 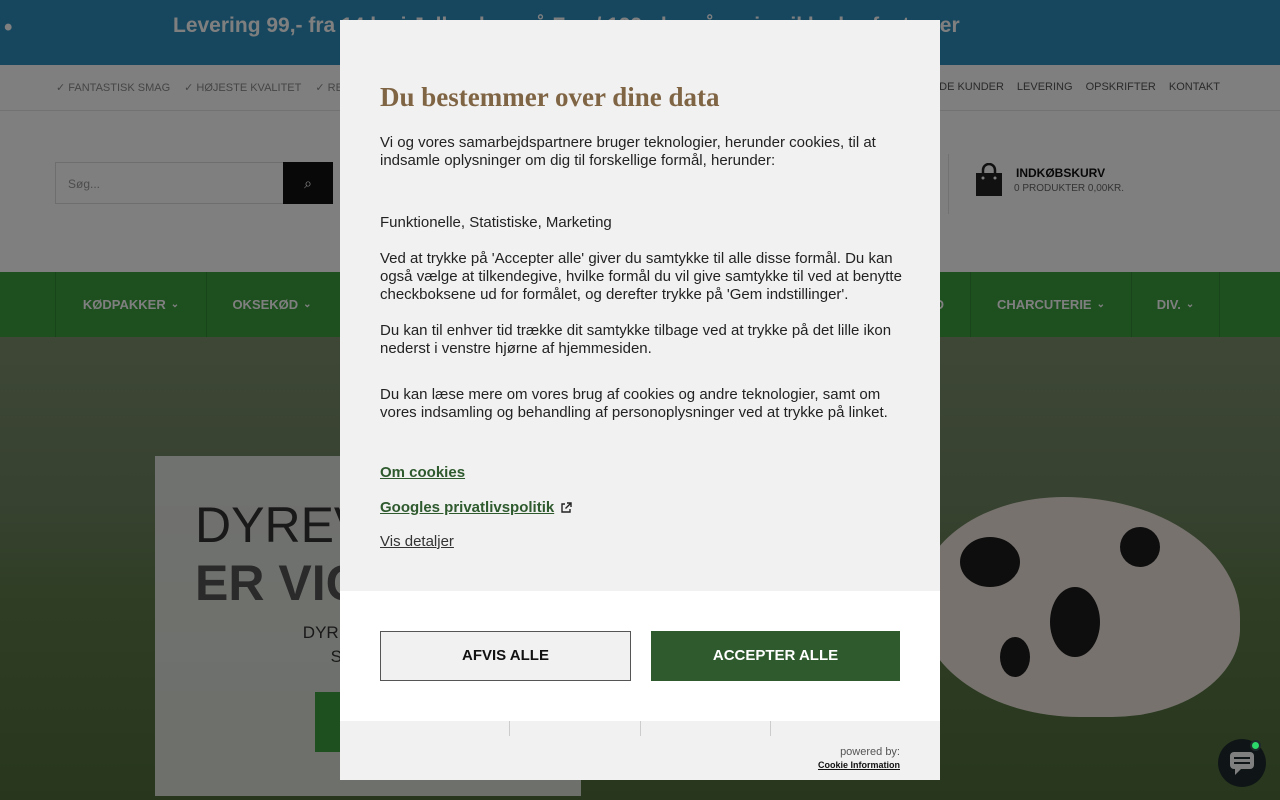 I want to click on powered-by-label: powered by:, so click(x=870, y=752).